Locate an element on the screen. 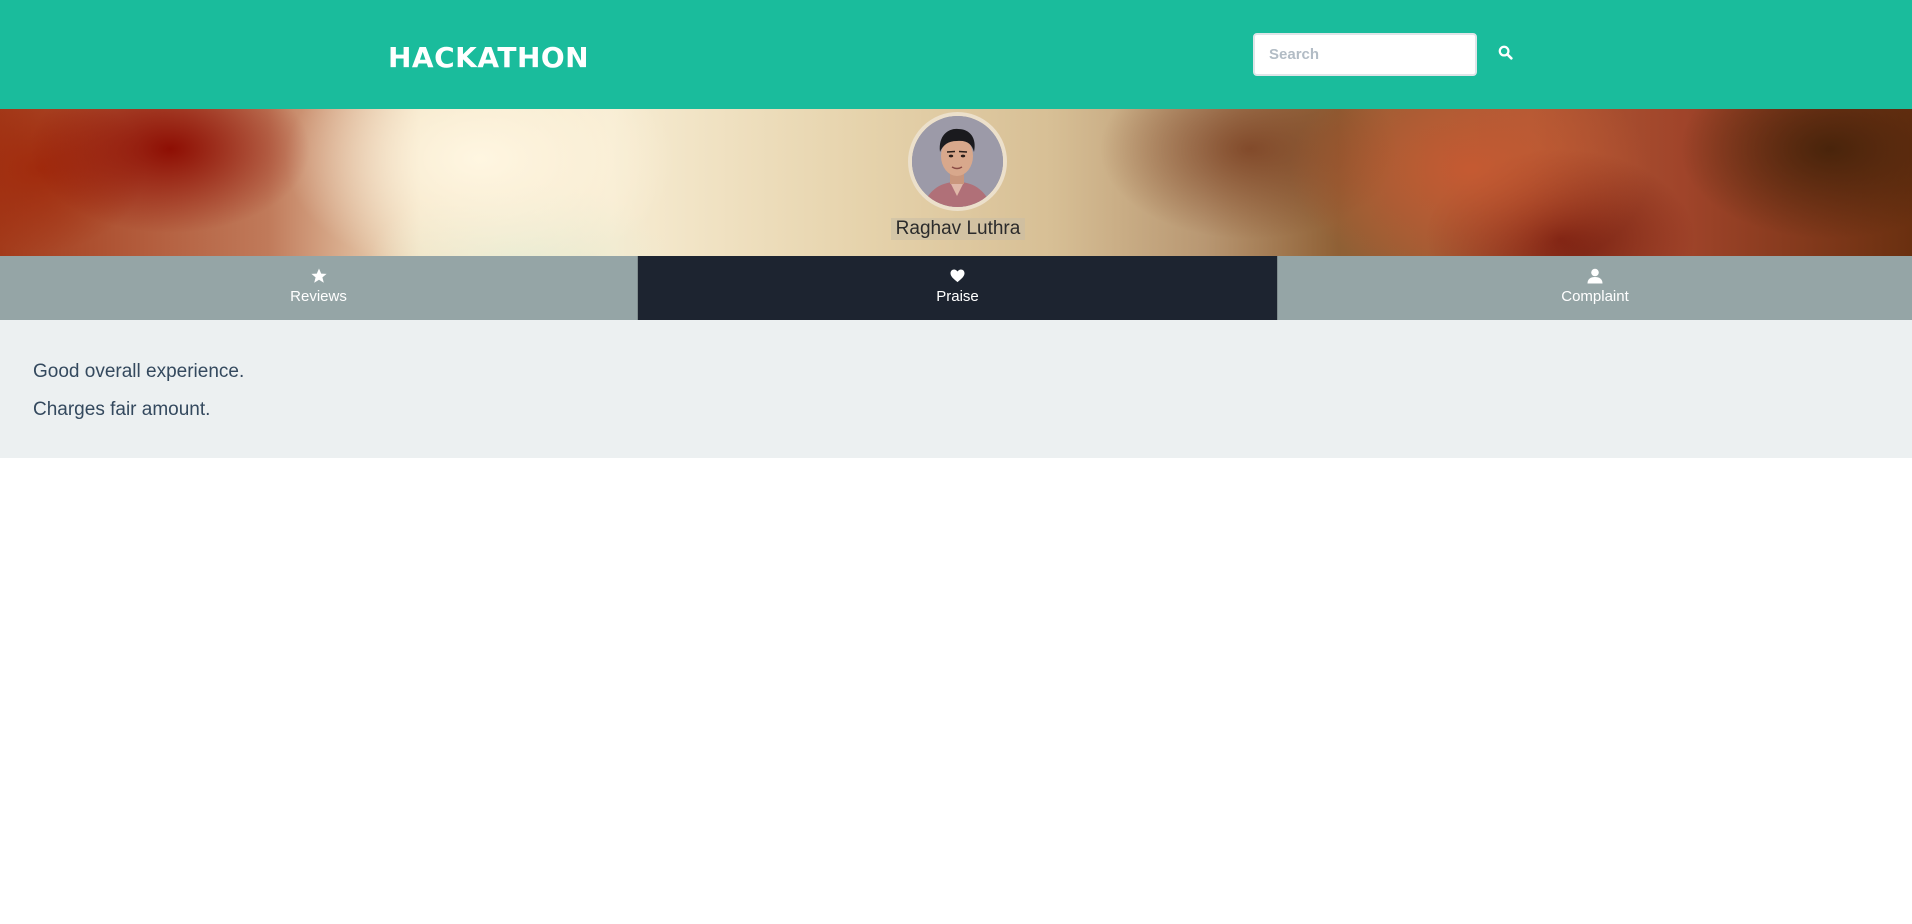 The image size is (1912, 924). user-icon is located at coordinates (1595, 276).